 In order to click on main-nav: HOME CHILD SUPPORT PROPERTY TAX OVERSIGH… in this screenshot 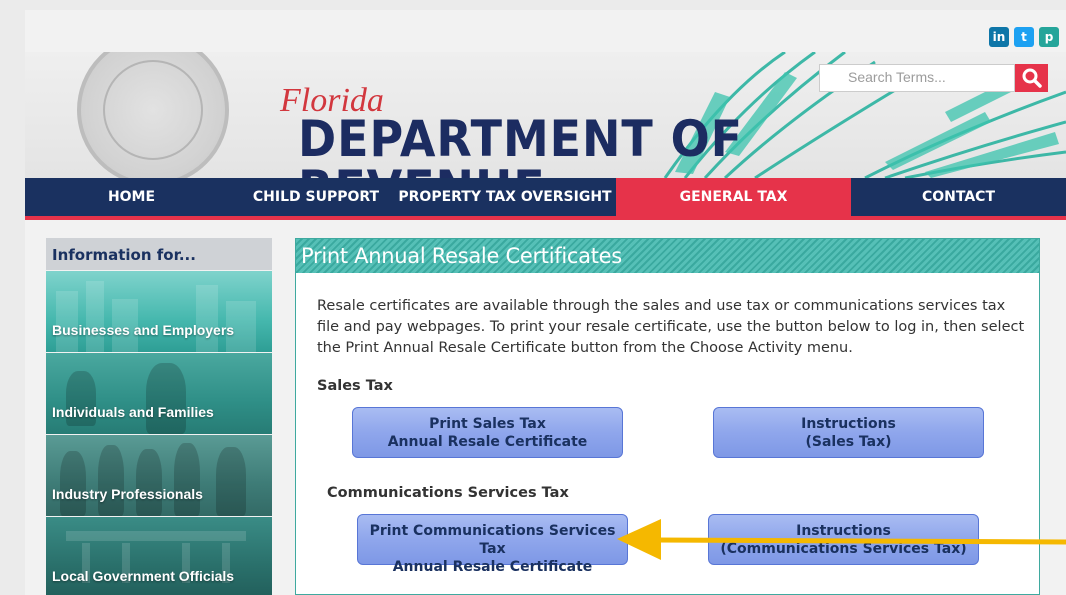, I will do `click(545, 199)`.